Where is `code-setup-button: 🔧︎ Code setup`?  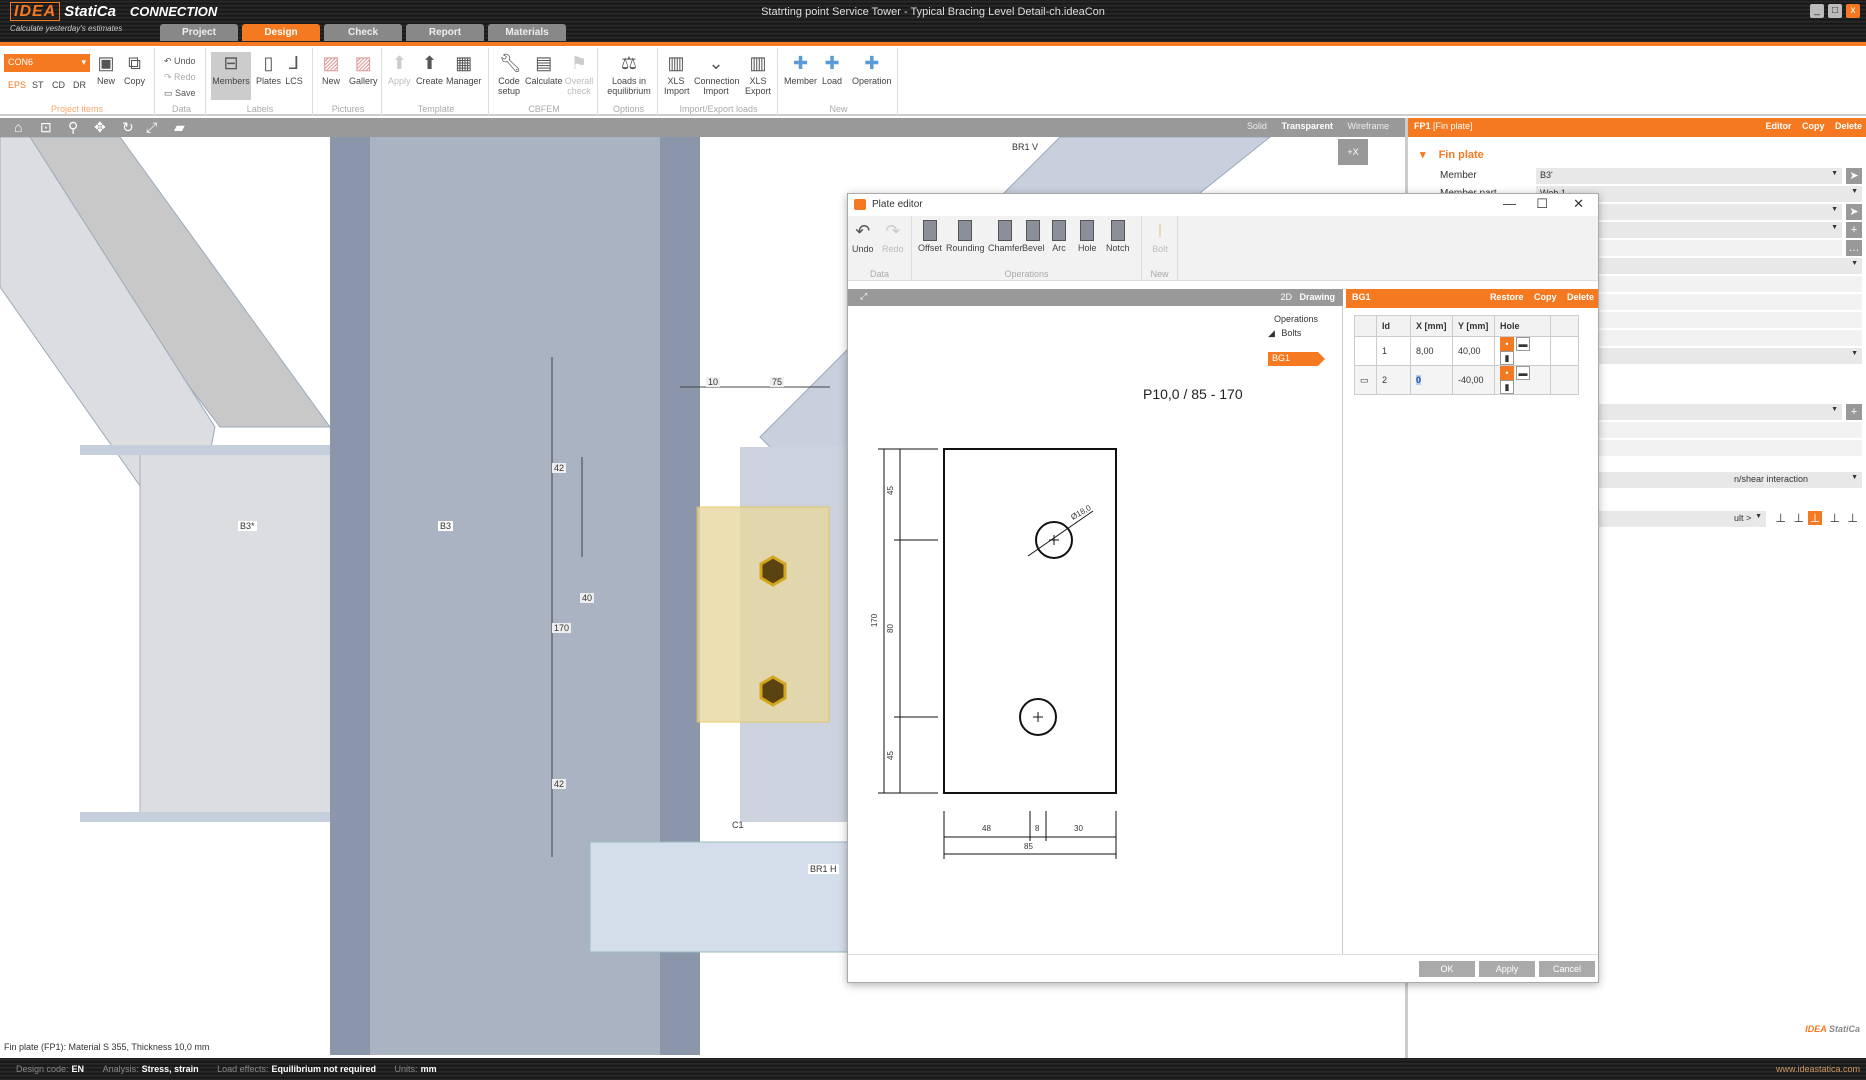
code-setup-button: 🔧︎ Code setup is located at coordinates (509, 74).